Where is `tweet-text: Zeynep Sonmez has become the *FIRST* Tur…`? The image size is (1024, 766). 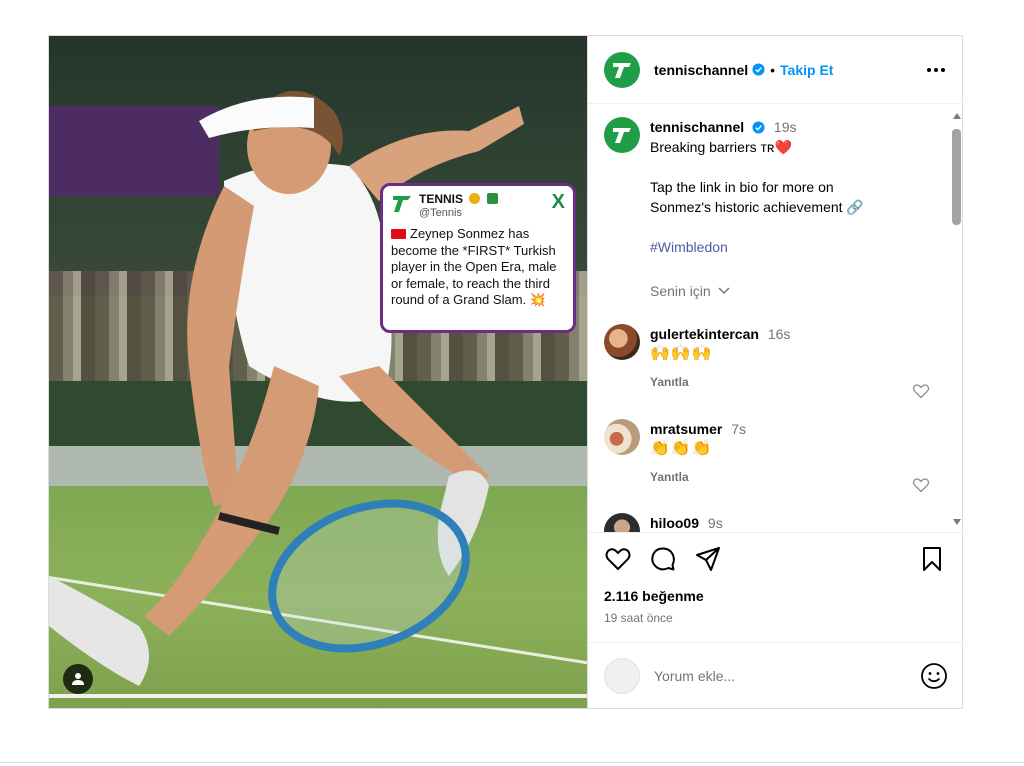
tweet-text: Zeynep Sonmez has become the *FIRST* Tur… is located at coordinates (474, 266).